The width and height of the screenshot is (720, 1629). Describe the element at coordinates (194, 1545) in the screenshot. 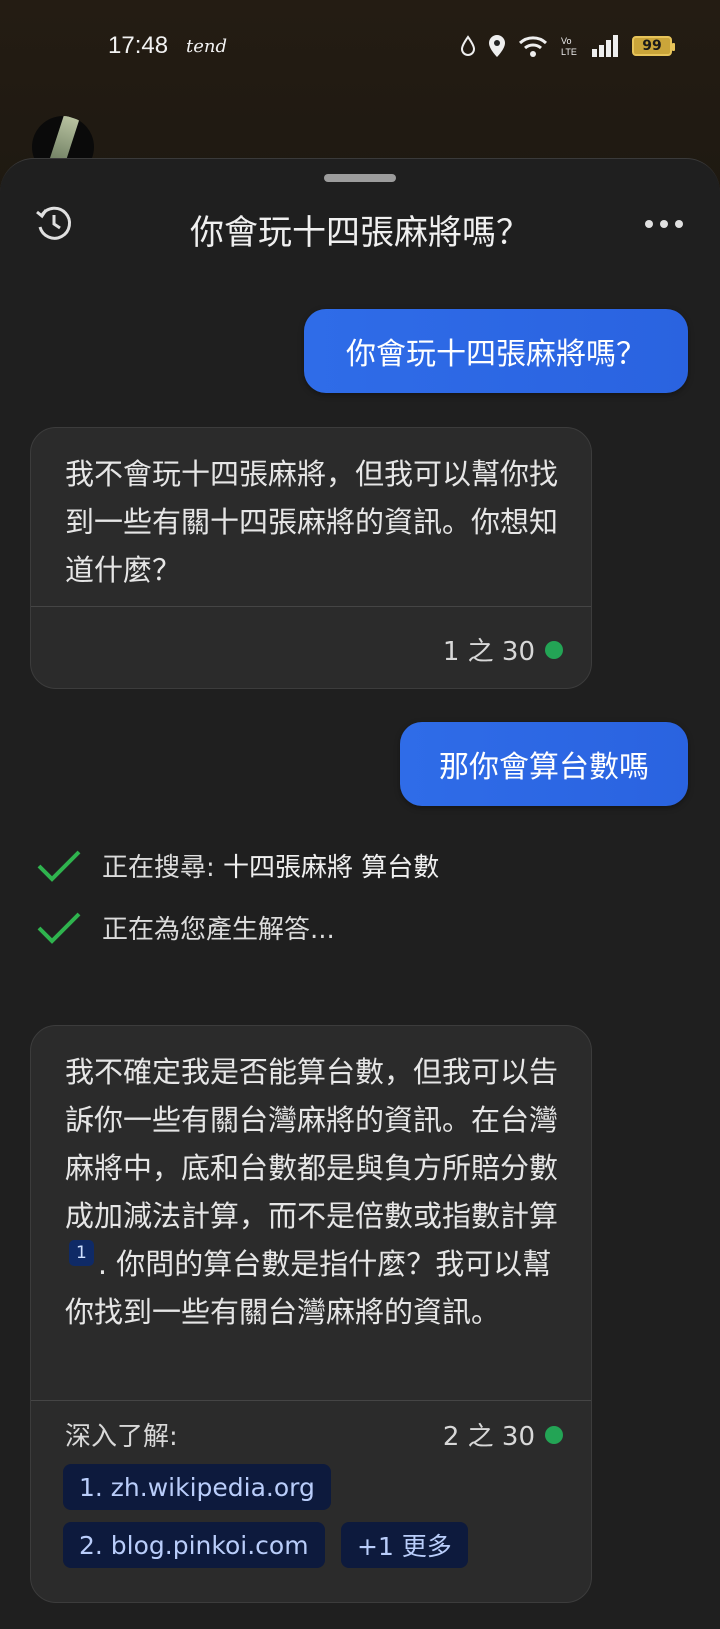

I see `source-link-pinkoi: 2. blog.pinkoi.com` at that location.